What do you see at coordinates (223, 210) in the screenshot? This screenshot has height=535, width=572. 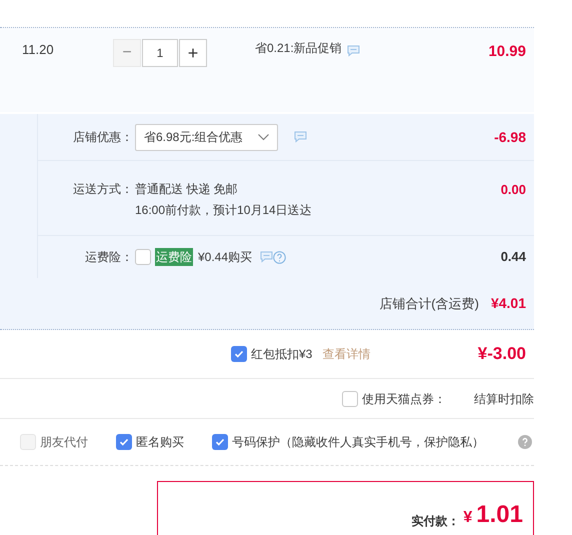 I see `delivery-estimate: 16:00前付款，预计10月14日送达` at bounding box center [223, 210].